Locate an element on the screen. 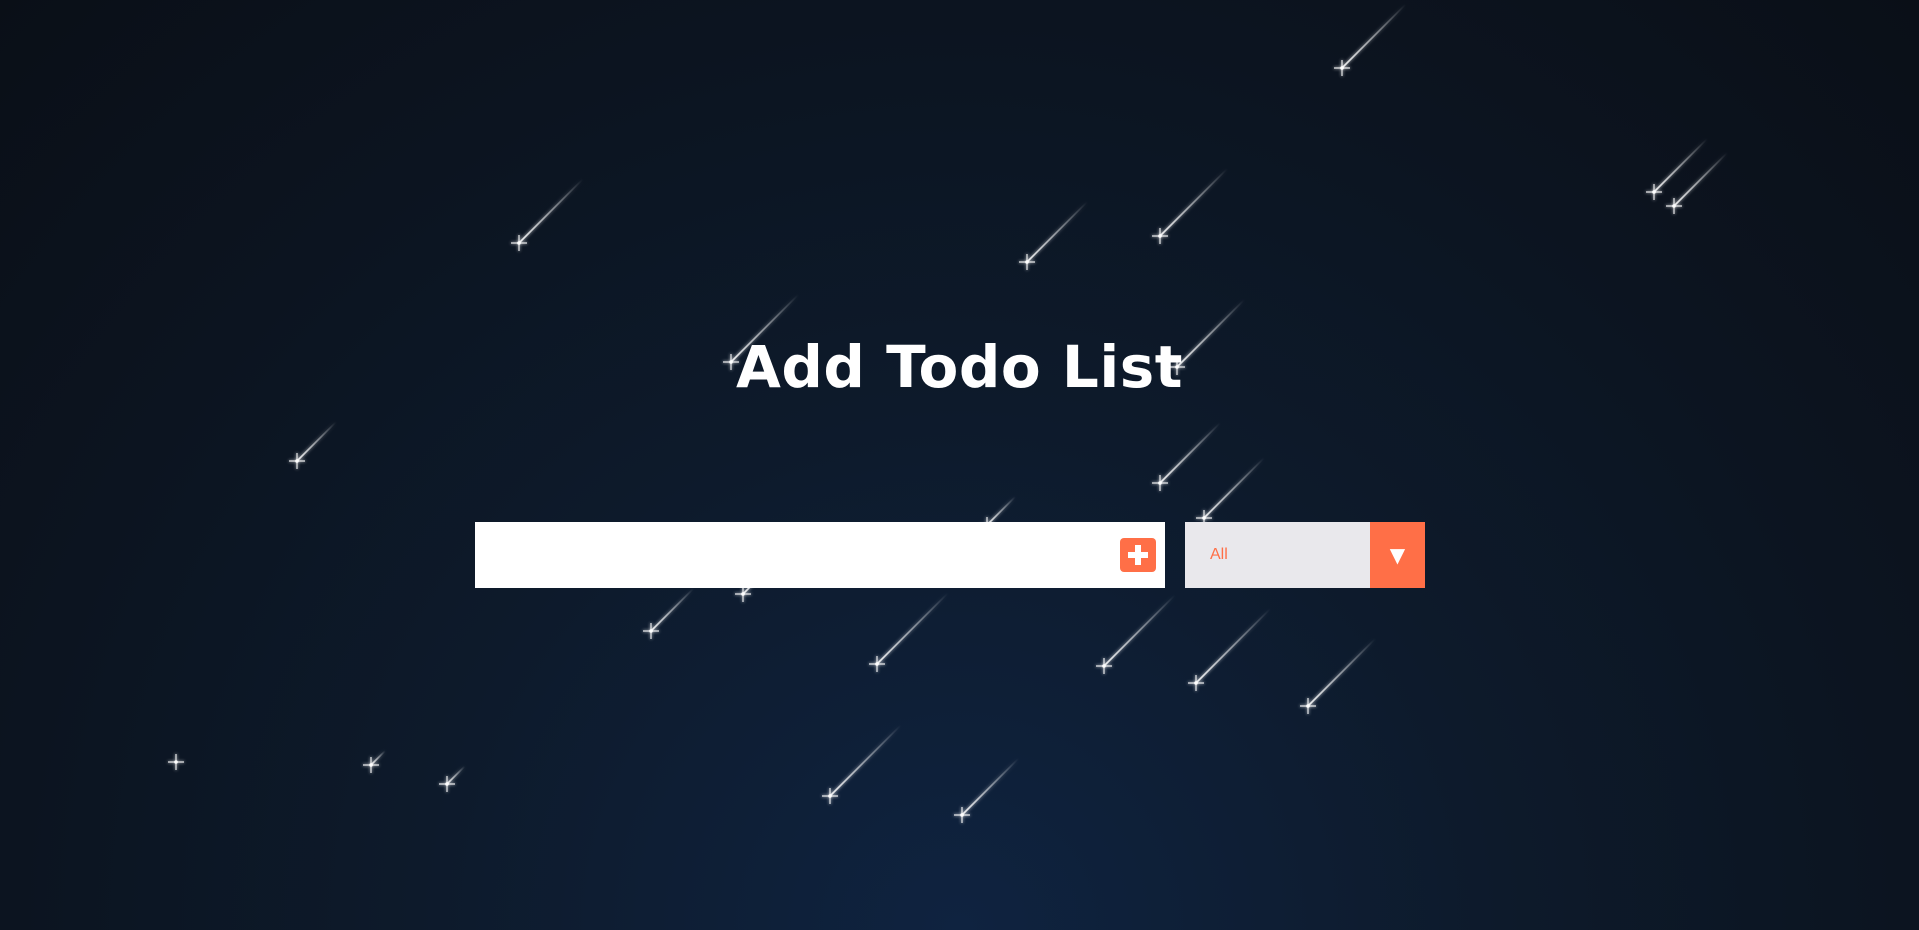  todo-input-container is located at coordinates (820, 555).